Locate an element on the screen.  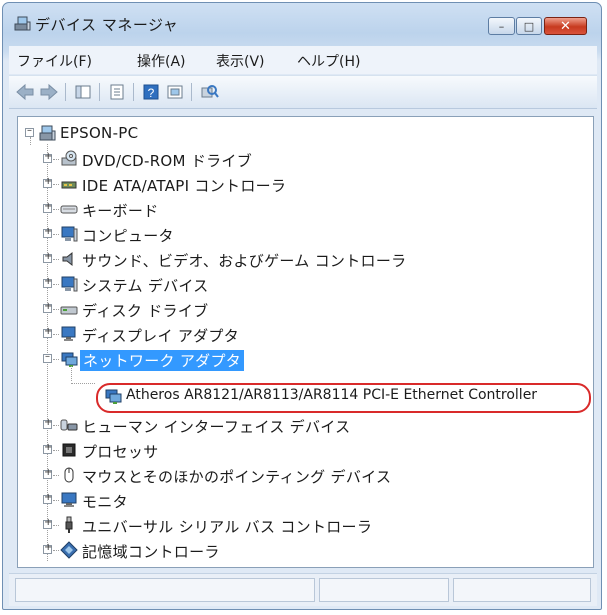
status-pane is located at coordinates (165, 590).